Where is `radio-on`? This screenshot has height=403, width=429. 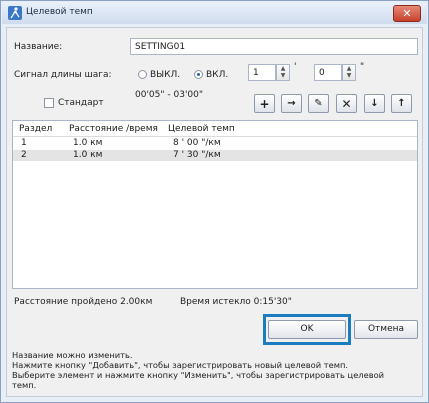 radio-on is located at coordinates (198, 74).